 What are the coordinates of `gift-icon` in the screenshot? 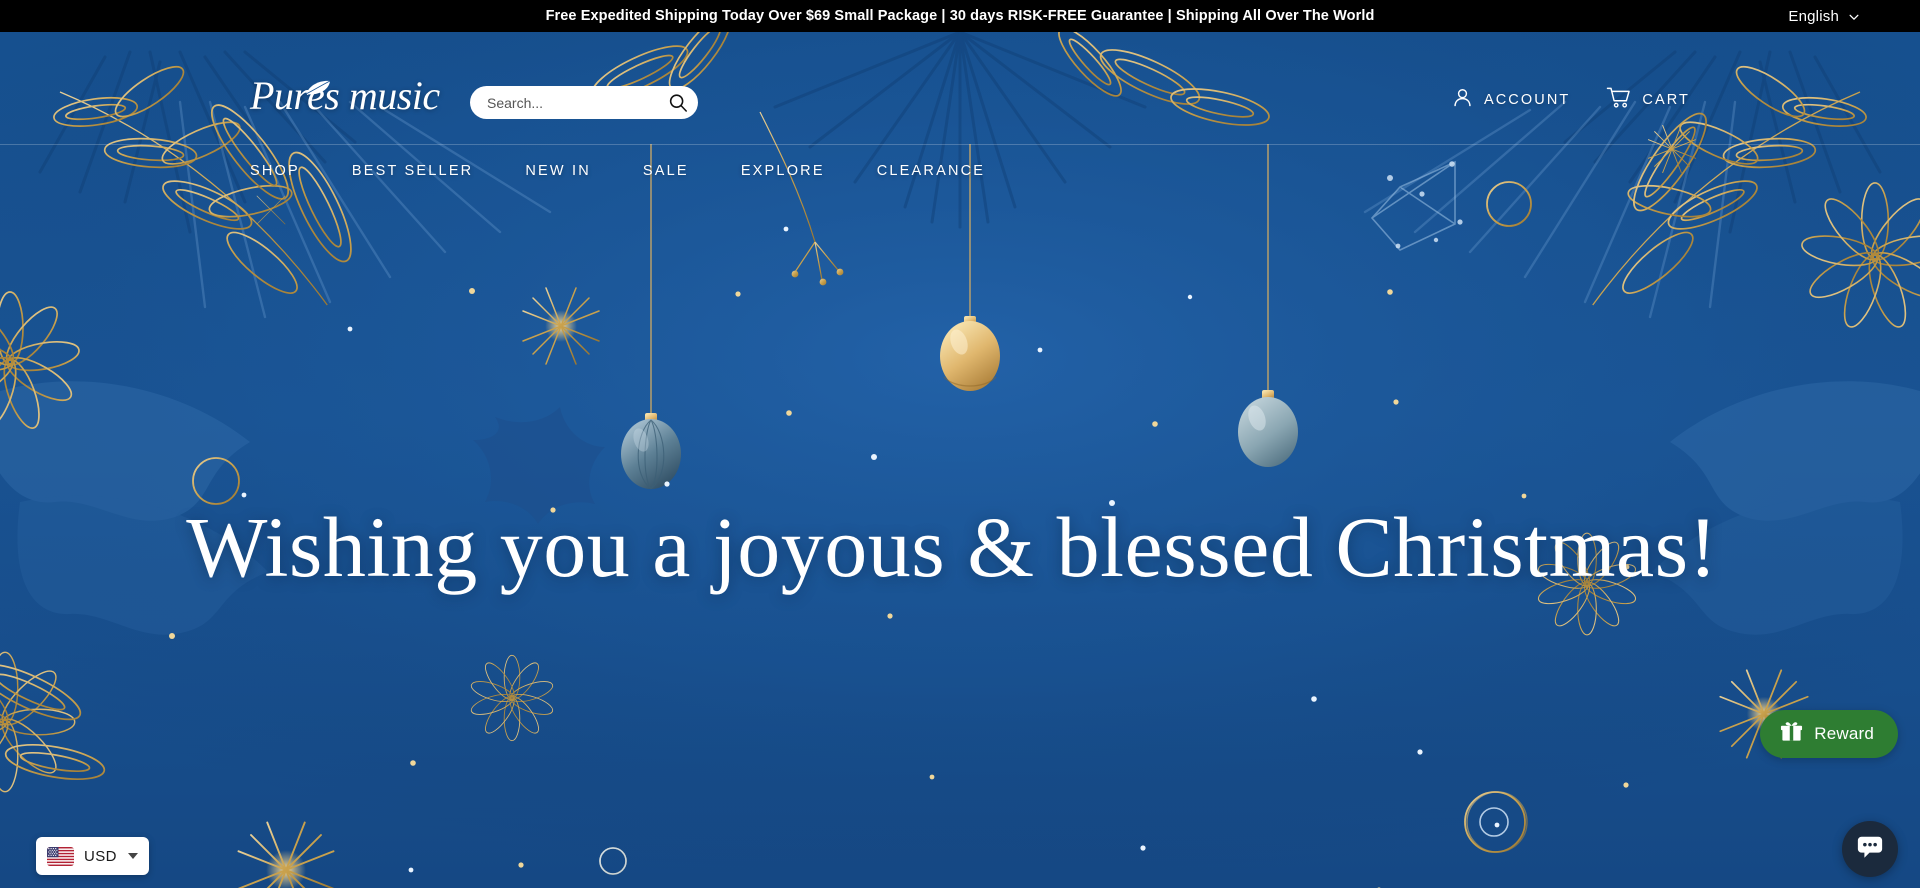 It's located at (1791, 734).